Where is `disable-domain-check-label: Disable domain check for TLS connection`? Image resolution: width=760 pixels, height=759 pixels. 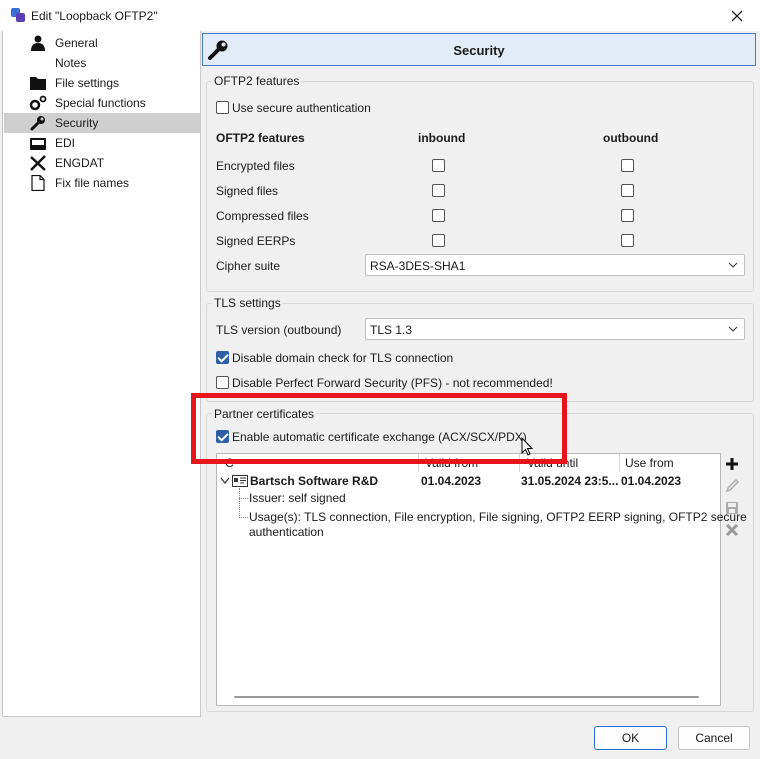
disable-domain-check-label: Disable domain check for TLS connection is located at coordinates (343, 358).